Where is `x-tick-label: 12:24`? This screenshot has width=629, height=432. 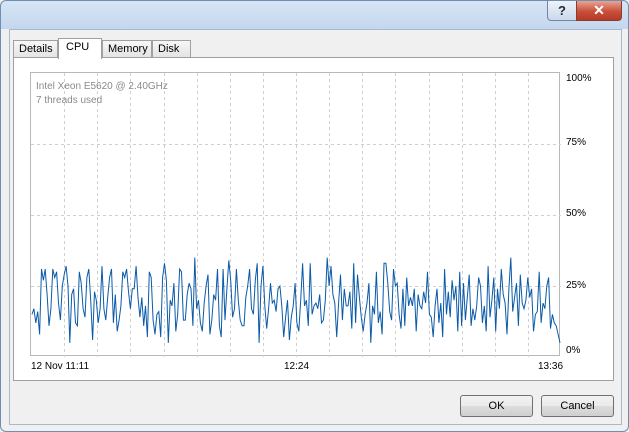 x-tick-label: 12:24 is located at coordinates (297, 366).